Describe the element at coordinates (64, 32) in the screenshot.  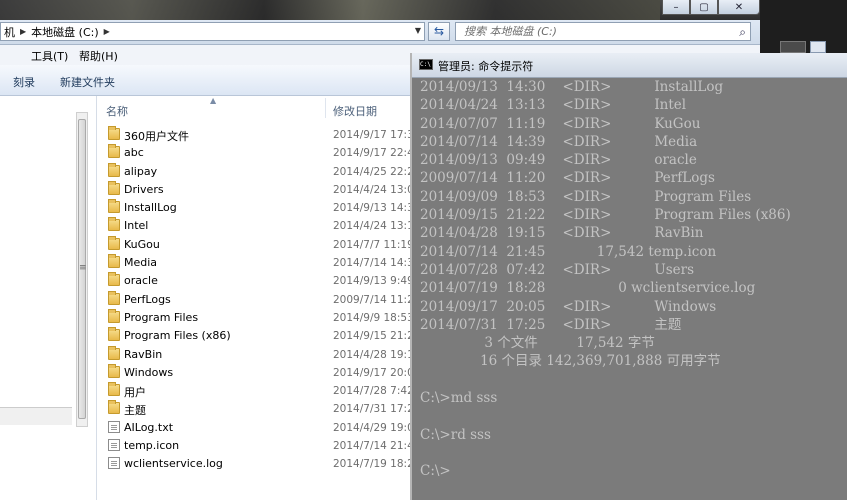
I see `breadcrumb-drive: 本地磁盘 (C:)` at that location.